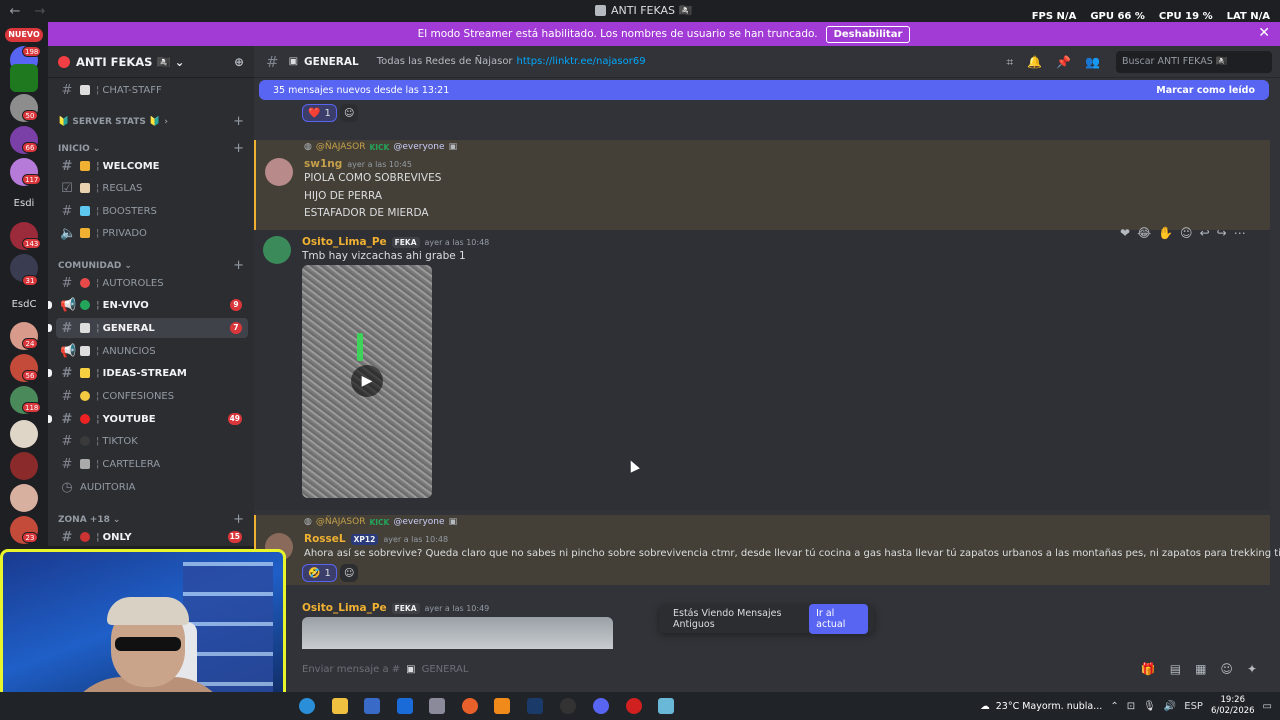 The image size is (1280, 720). I want to click on back-arrow-icon: ←, so click(15, 11).